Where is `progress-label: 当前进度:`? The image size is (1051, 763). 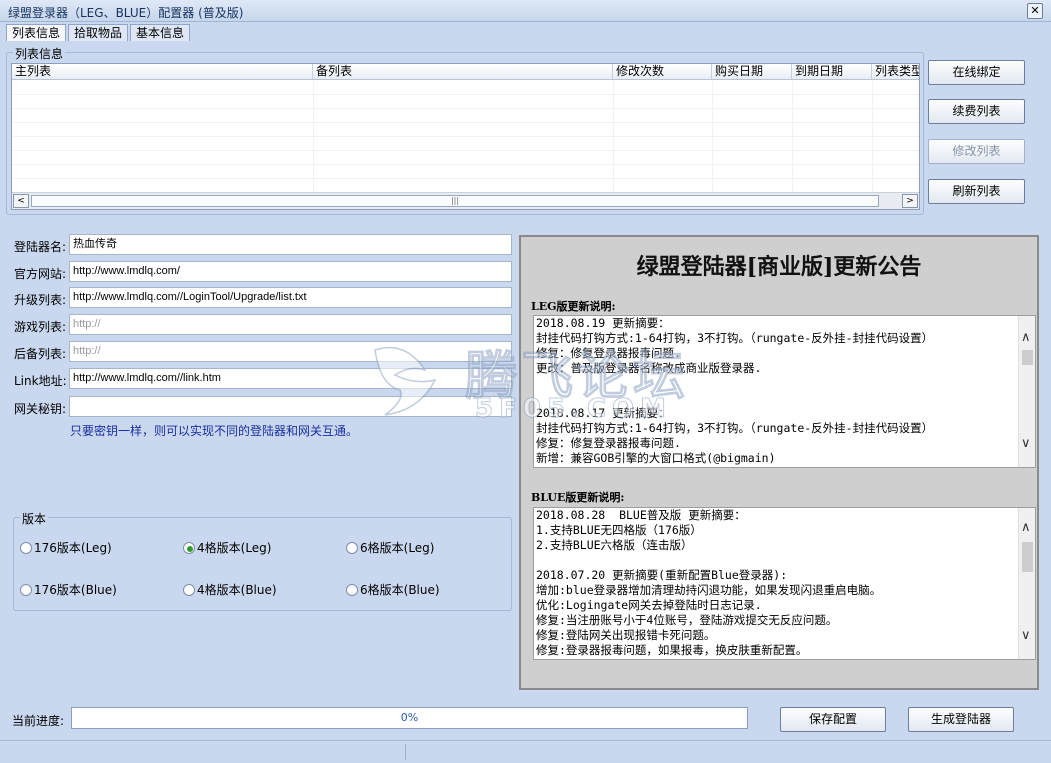
progress-label: 当前进度: is located at coordinates (38, 721).